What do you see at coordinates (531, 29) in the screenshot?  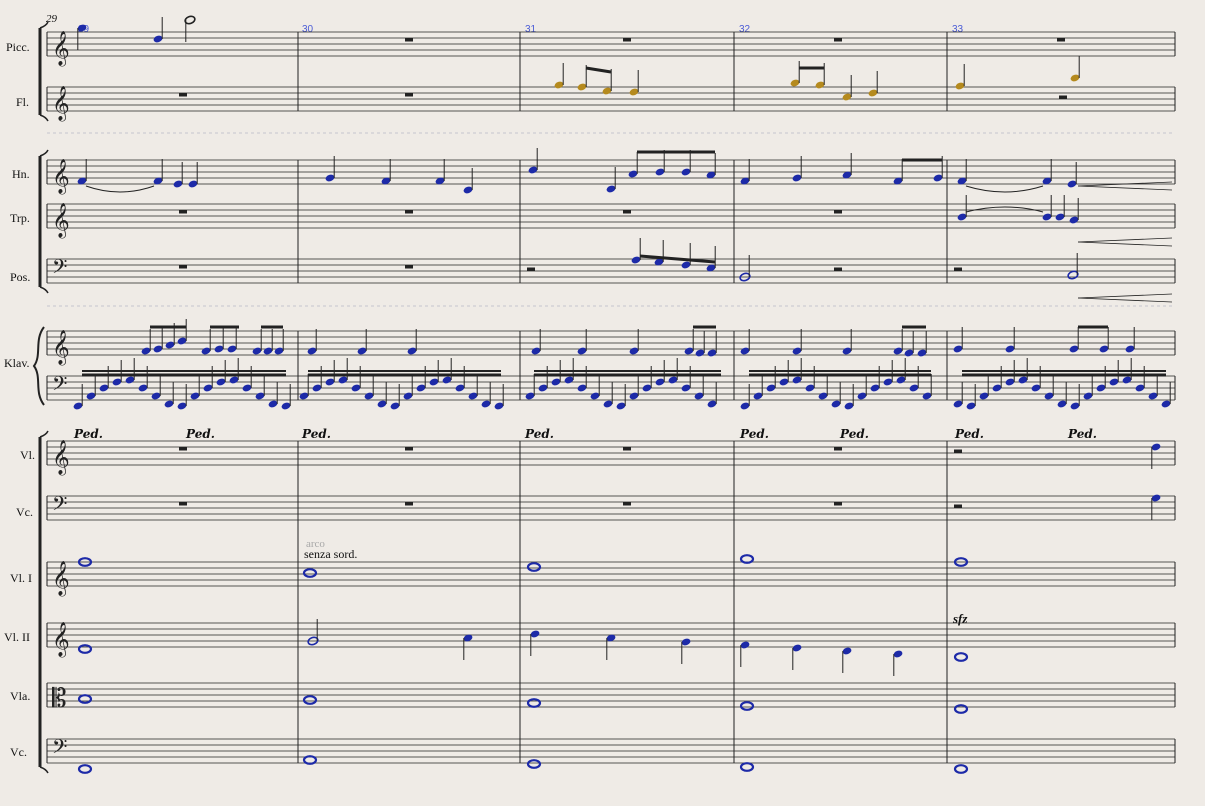 I see `measure-number: 31` at bounding box center [531, 29].